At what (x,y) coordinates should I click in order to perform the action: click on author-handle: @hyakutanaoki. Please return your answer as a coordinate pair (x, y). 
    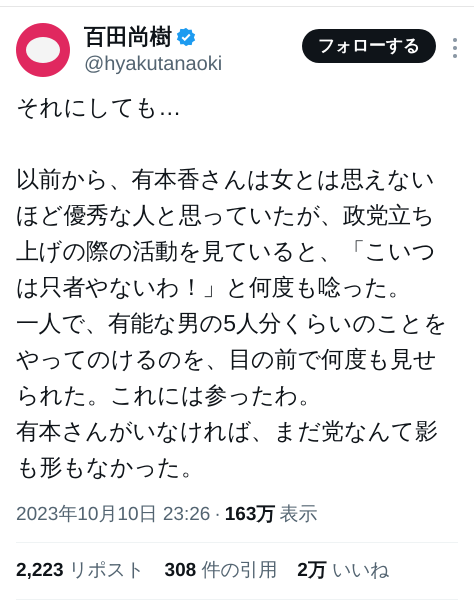
    Looking at the image, I should click on (153, 64).